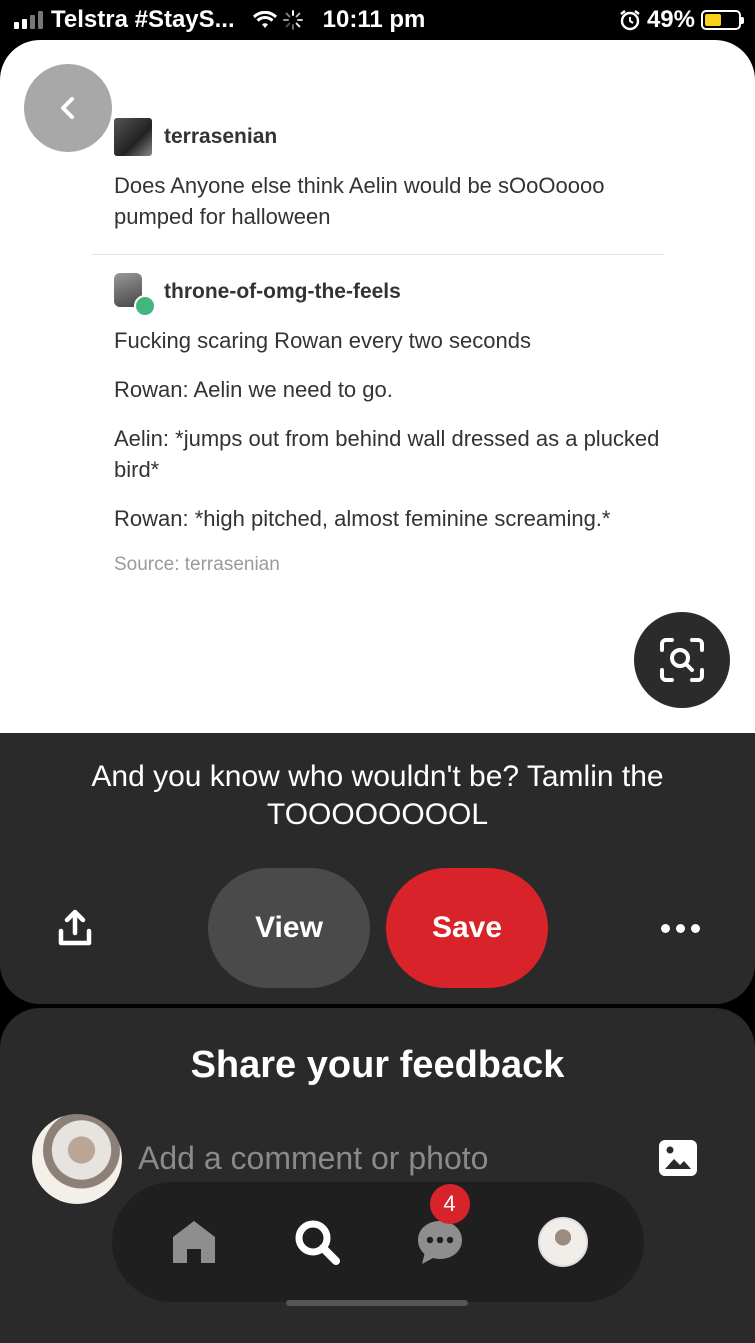  I want to click on add-photo-button, so click(678, 1158).